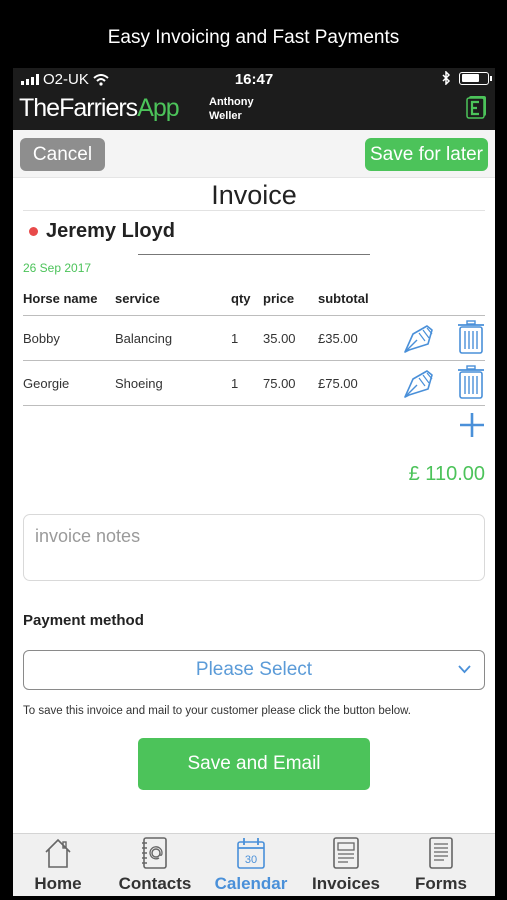 The height and width of the screenshot is (900, 507). I want to click on status-bar: O2-UK 16:47, so click(254, 79).